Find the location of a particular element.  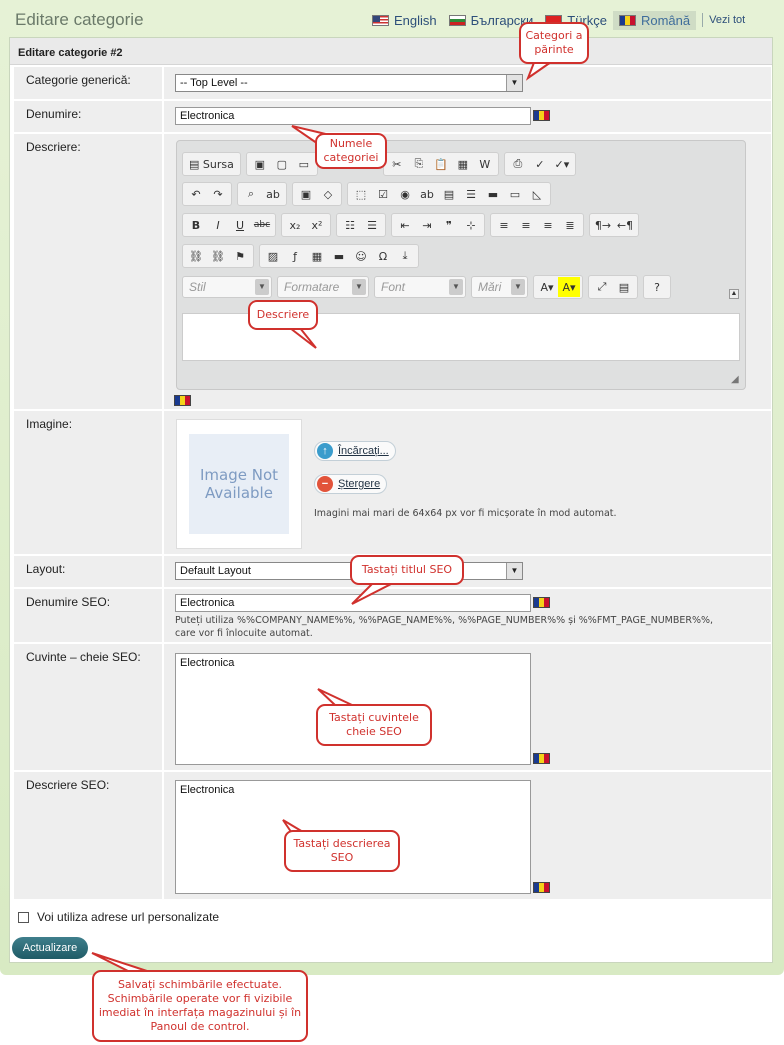

save-icon: ▣ is located at coordinates (260, 164).